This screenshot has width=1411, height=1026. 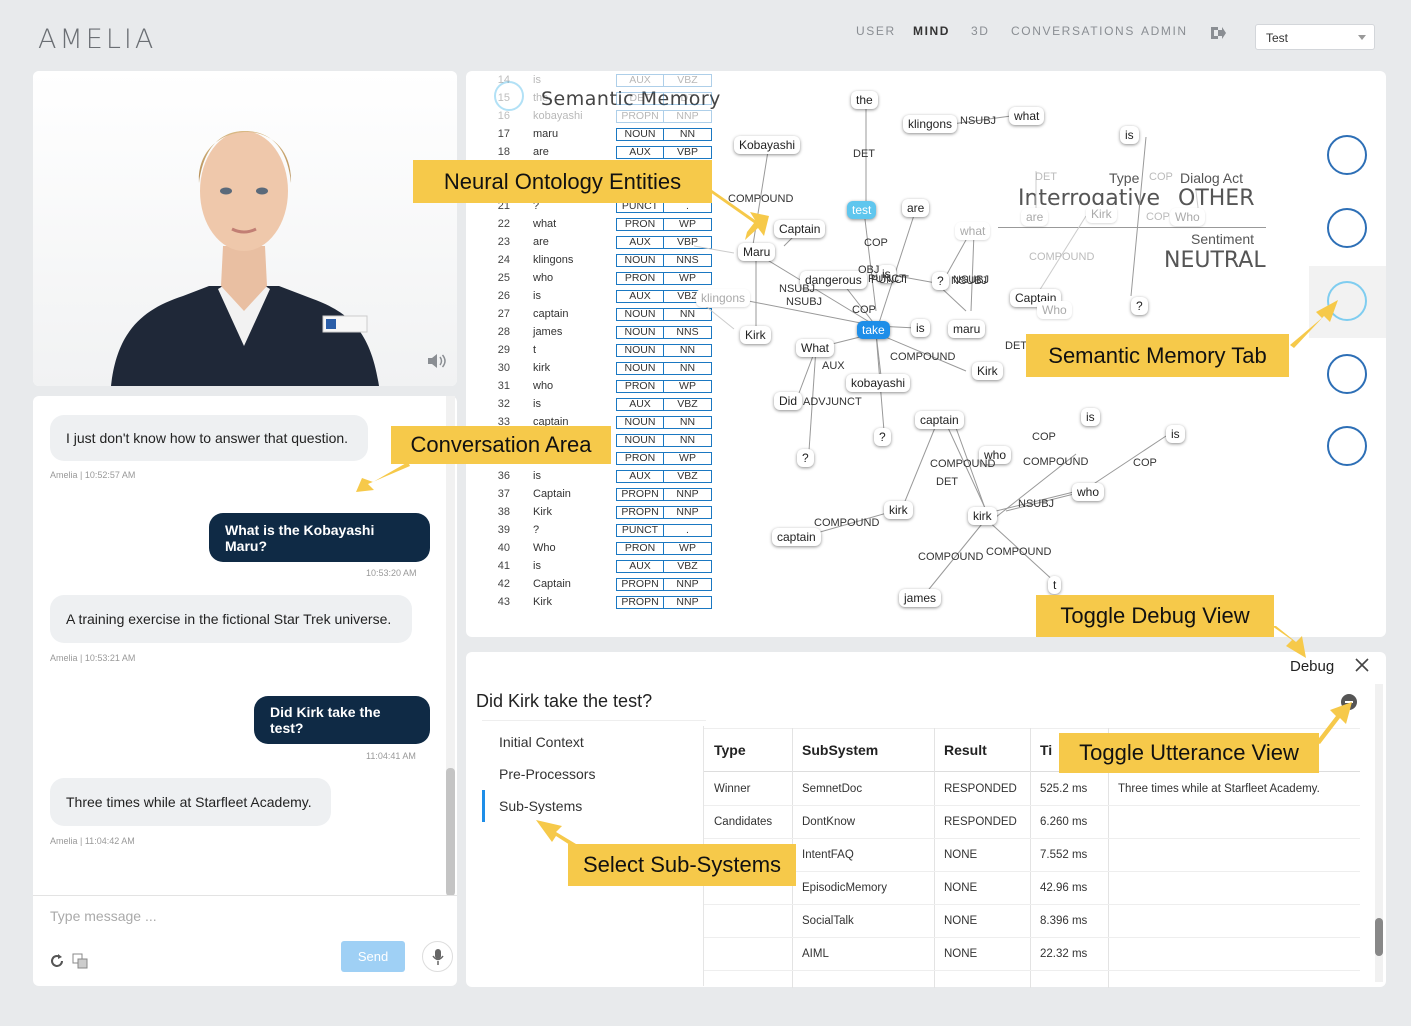 What do you see at coordinates (437, 956) in the screenshot?
I see `microphone-icon` at bounding box center [437, 956].